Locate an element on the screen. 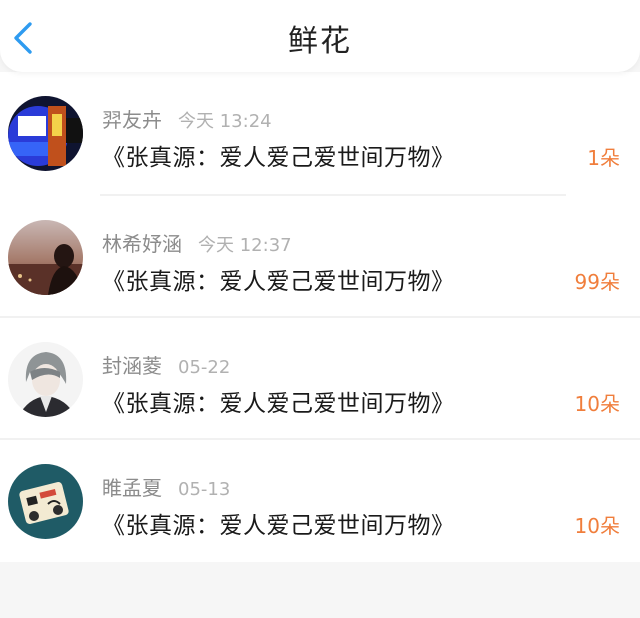 The image size is (640, 618). sender-name: 羿友卉 is located at coordinates (132, 120).